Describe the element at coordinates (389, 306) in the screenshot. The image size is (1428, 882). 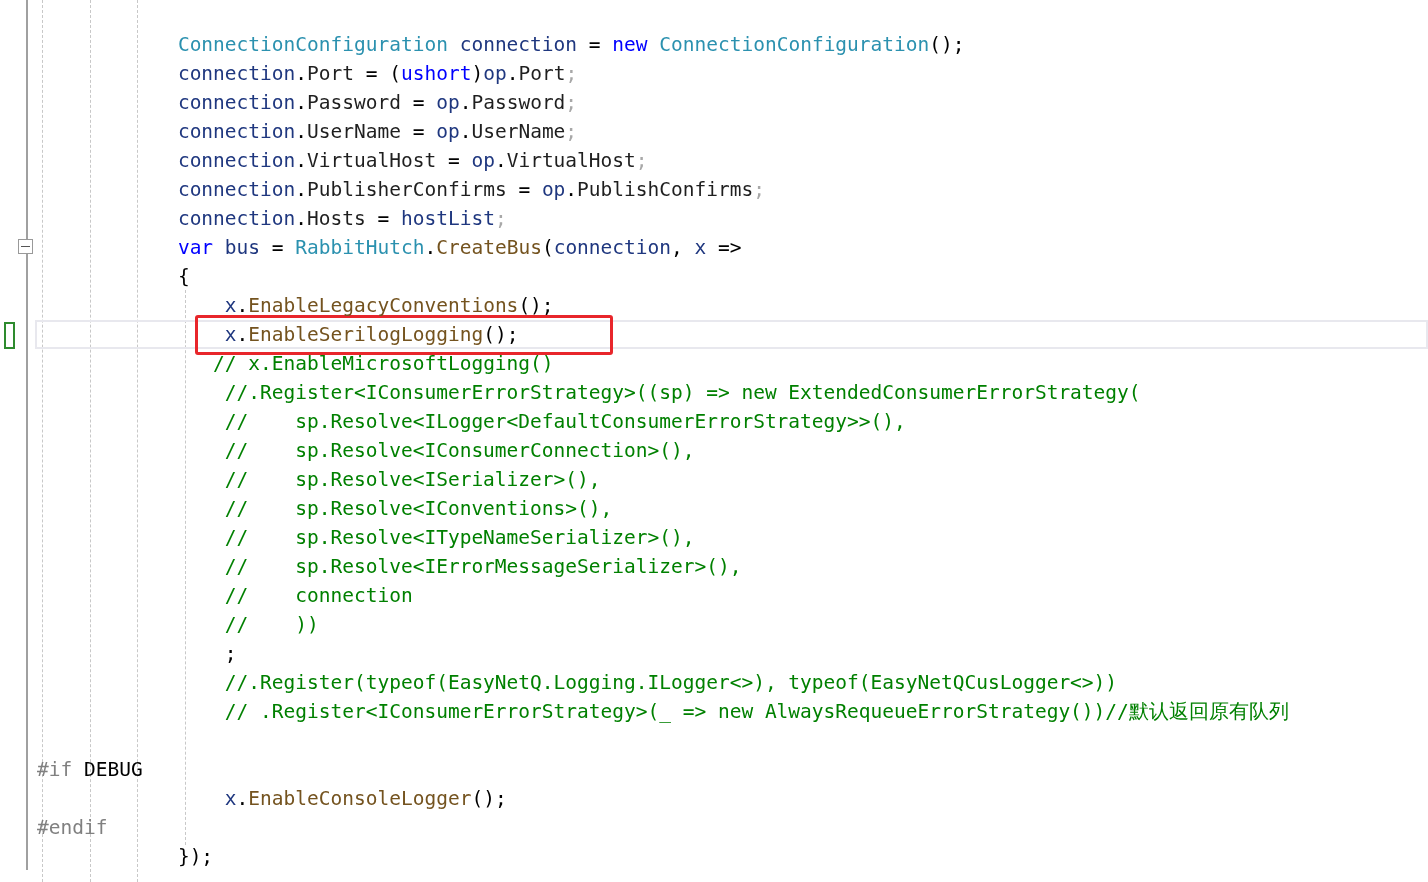
I see `code-line: x.EnableLegacyConventions();` at that location.